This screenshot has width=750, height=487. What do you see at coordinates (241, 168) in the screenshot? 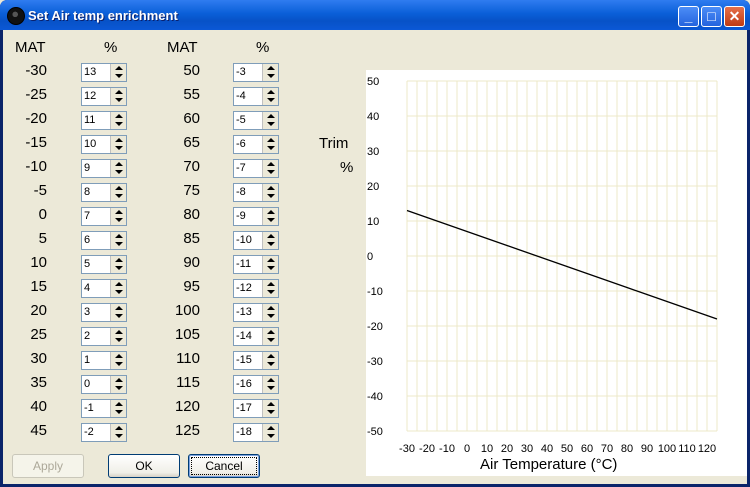
I see `trim-value: -7` at bounding box center [241, 168].